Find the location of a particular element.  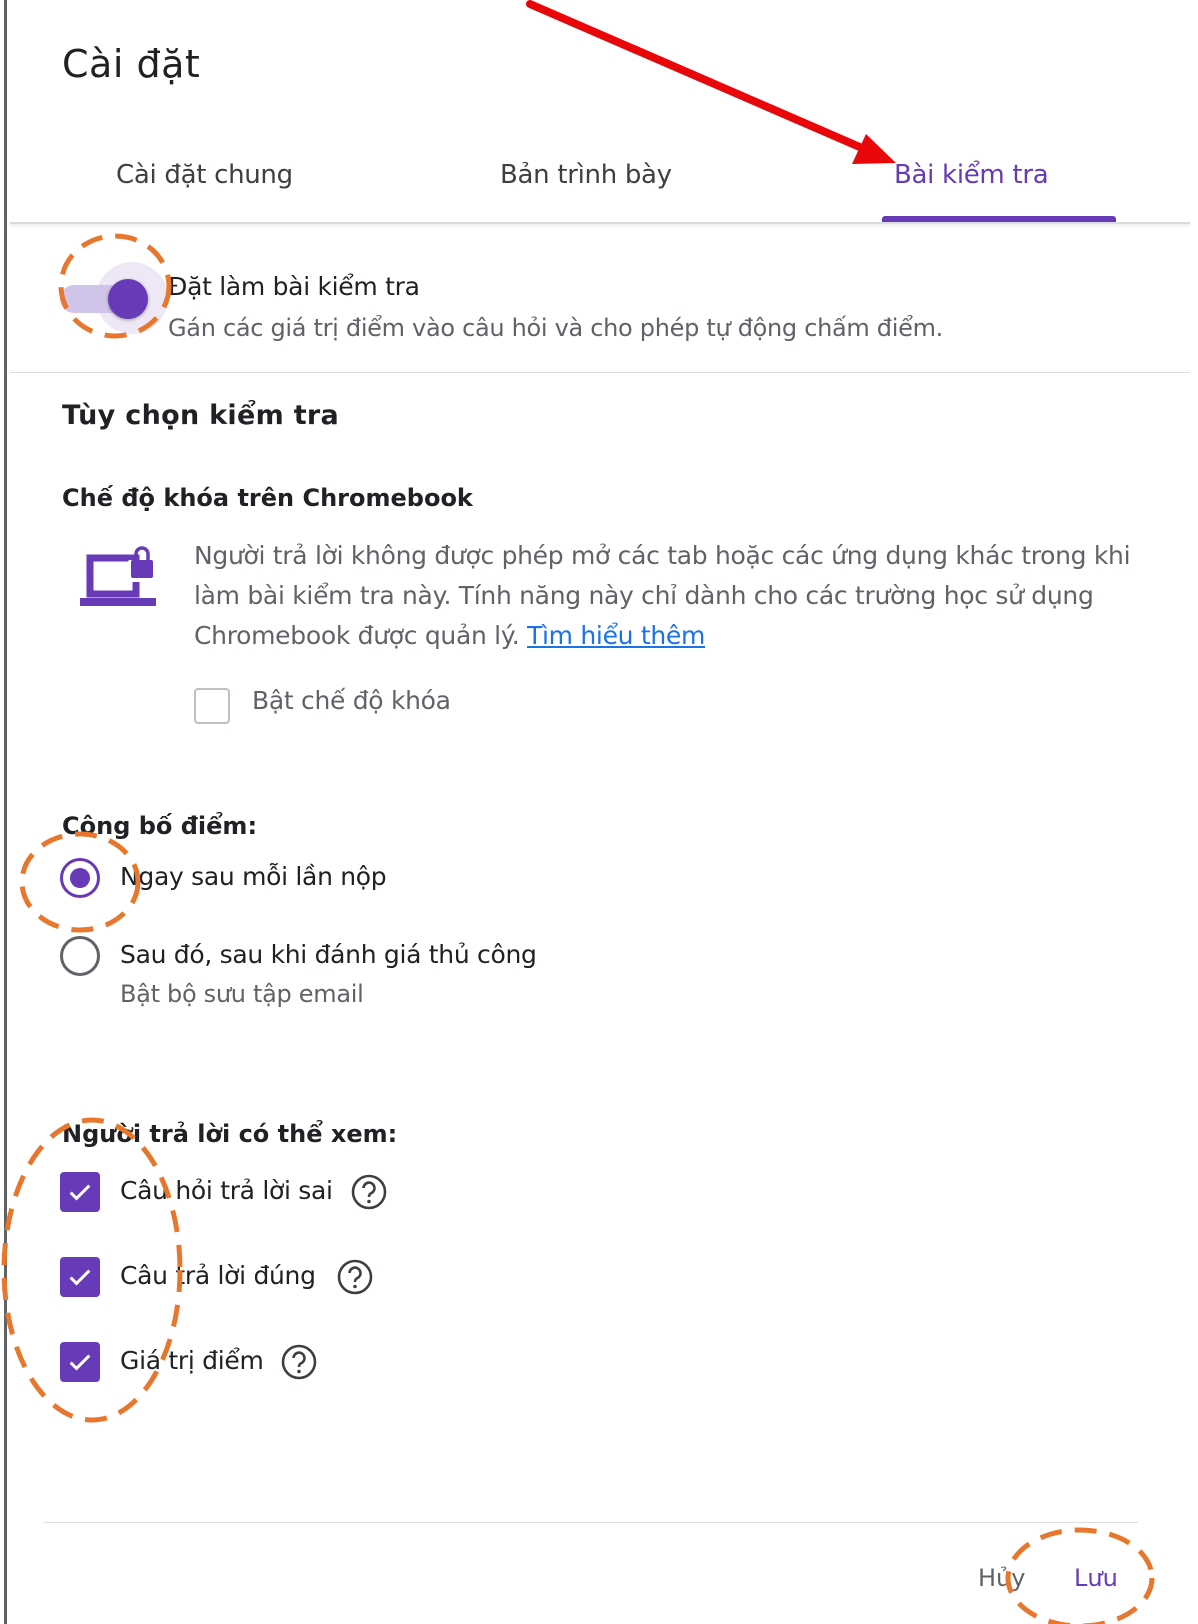

release-later-radio is located at coordinates (80, 956).